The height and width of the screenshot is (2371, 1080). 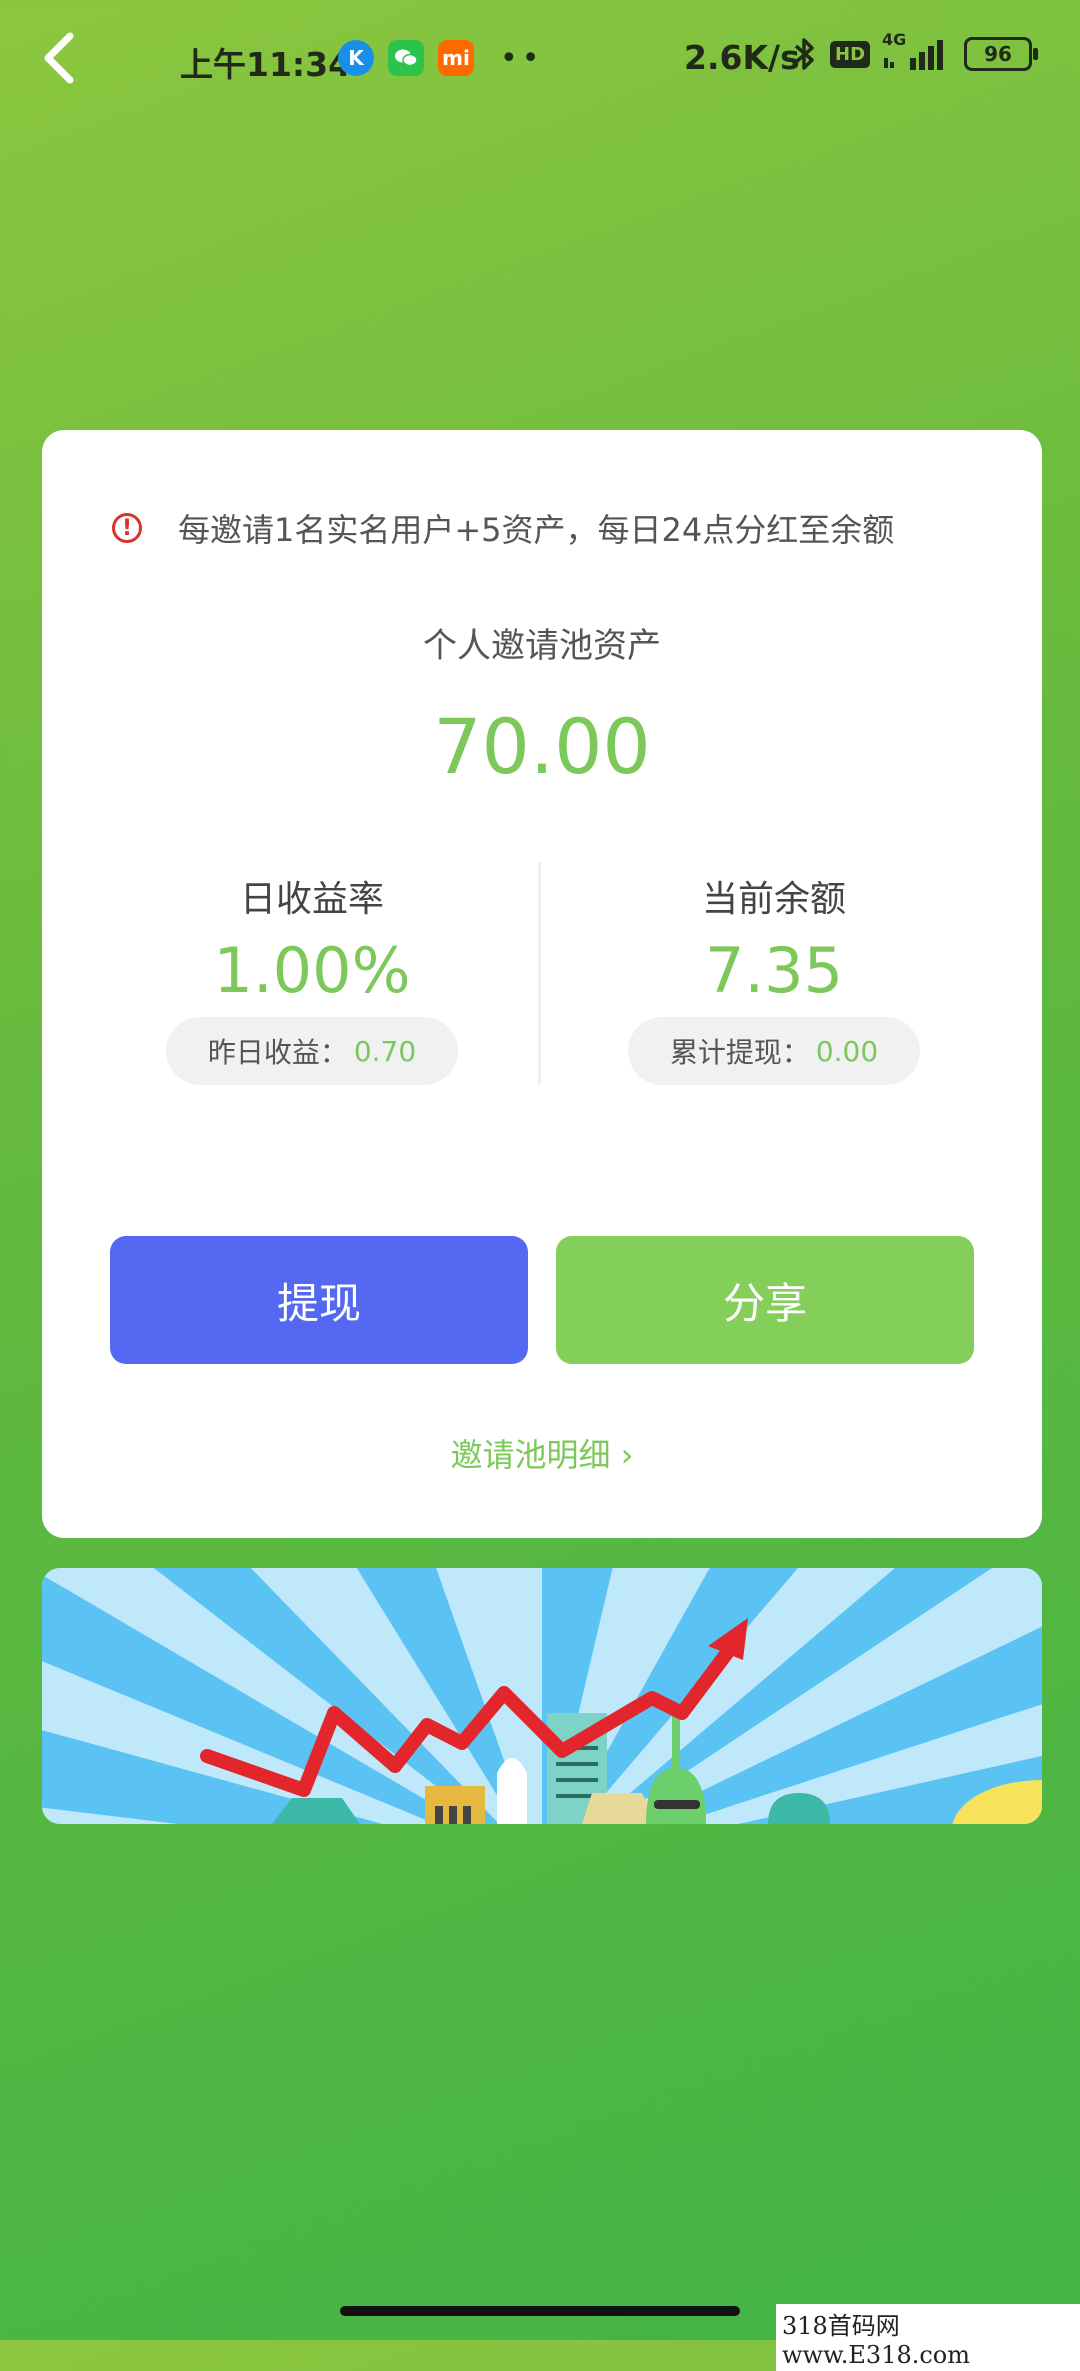 I want to click on pool-asset-amount: 70.00, so click(x=542, y=746).